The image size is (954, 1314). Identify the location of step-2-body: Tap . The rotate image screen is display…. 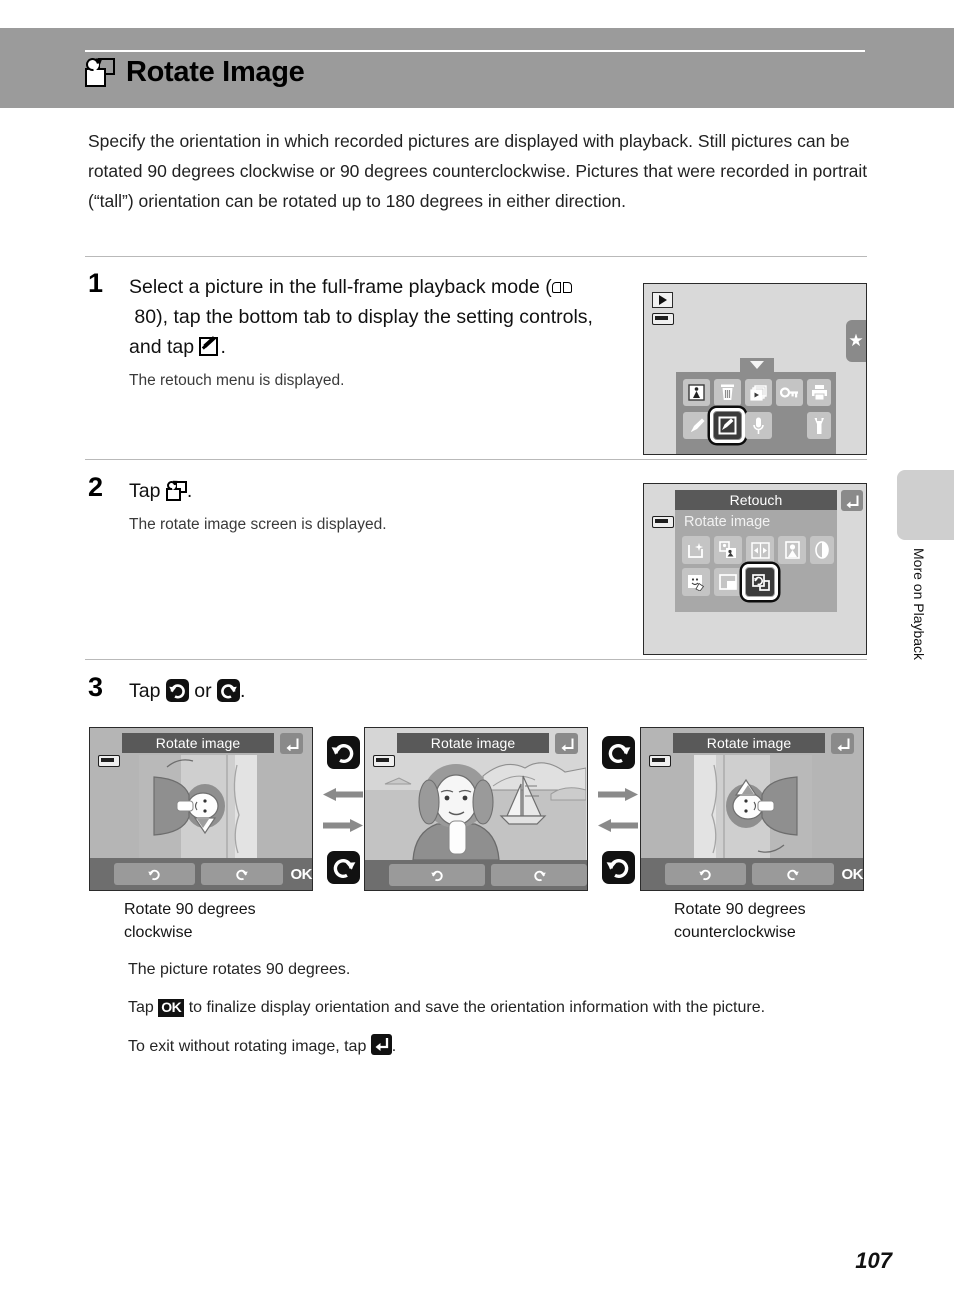
(369, 506).